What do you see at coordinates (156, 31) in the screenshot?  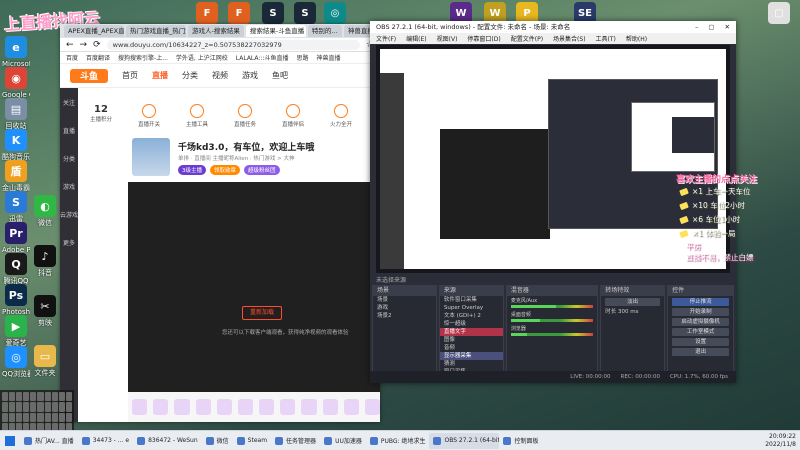 I see `browser-tab: 热门游戏直播_热门游戏视频` at bounding box center [156, 31].